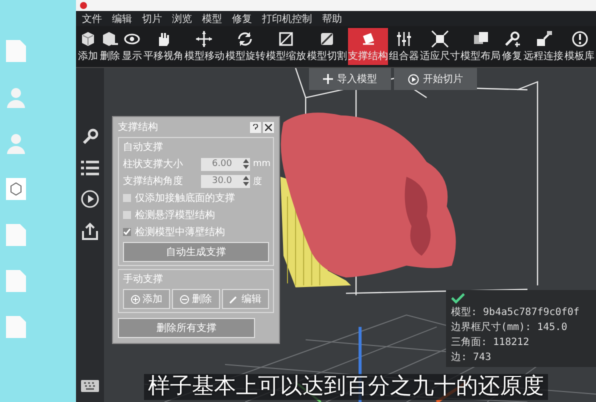 This screenshot has height=402, width=596. I want to click on app-icon, so click(83, 5).